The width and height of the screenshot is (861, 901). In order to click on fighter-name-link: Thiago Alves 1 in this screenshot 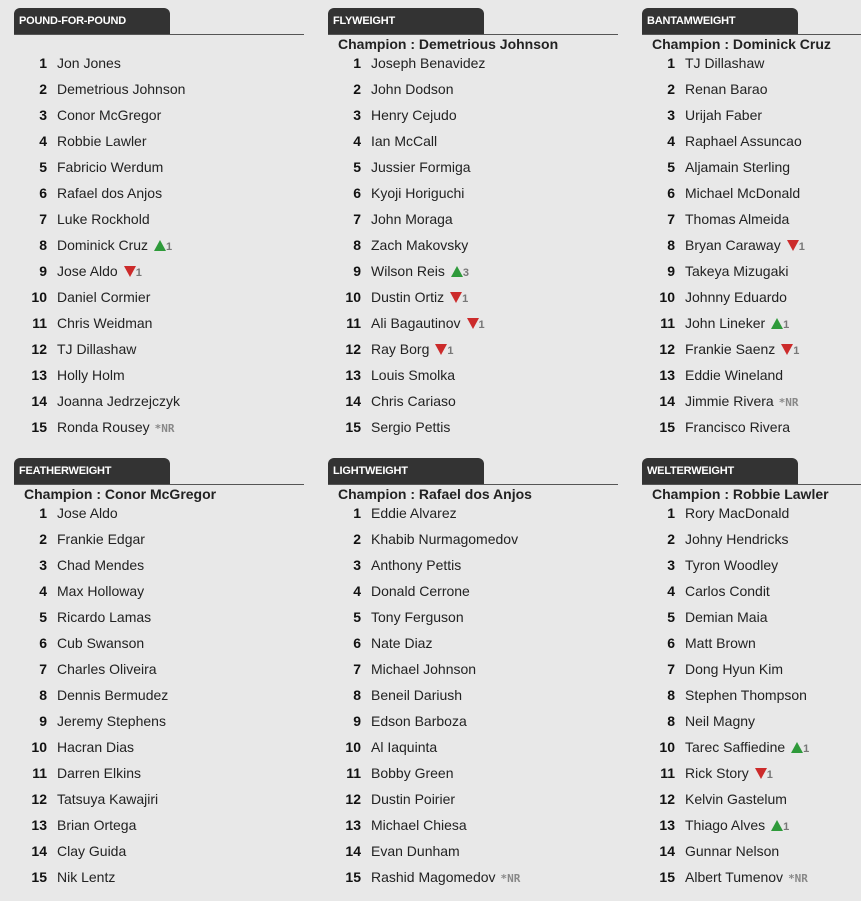, I will do `click(737, 826)`.